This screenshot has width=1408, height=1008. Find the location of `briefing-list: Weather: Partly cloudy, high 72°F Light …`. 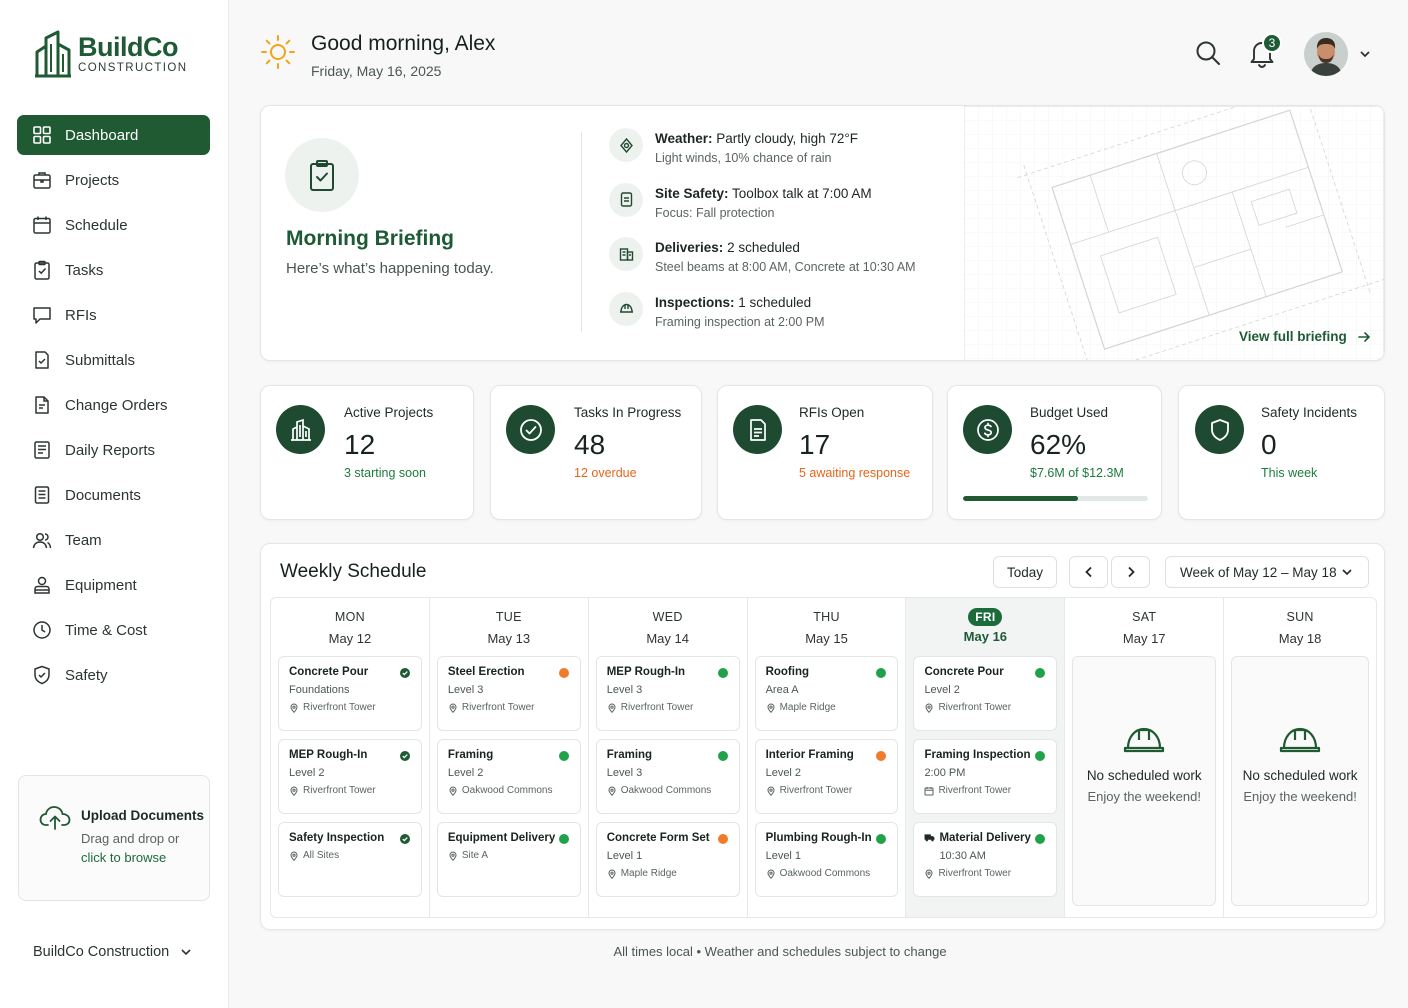

briefing-list: Weather: Partly cloudy, high 72°F Light … is located at coordinates (819, 237).